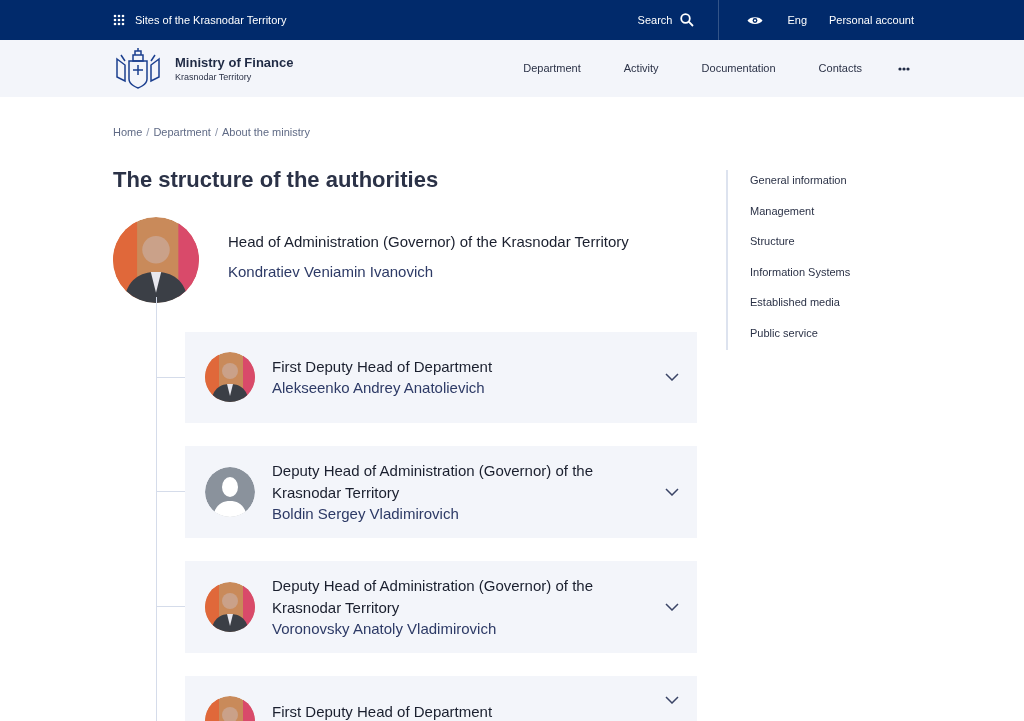 The width and height of the screenshot is (1024, 721). Describe the element at coordinates (366, 513) in the screenshot. I see `person-name: Boldin Sergey Vladimirovich` at that location.